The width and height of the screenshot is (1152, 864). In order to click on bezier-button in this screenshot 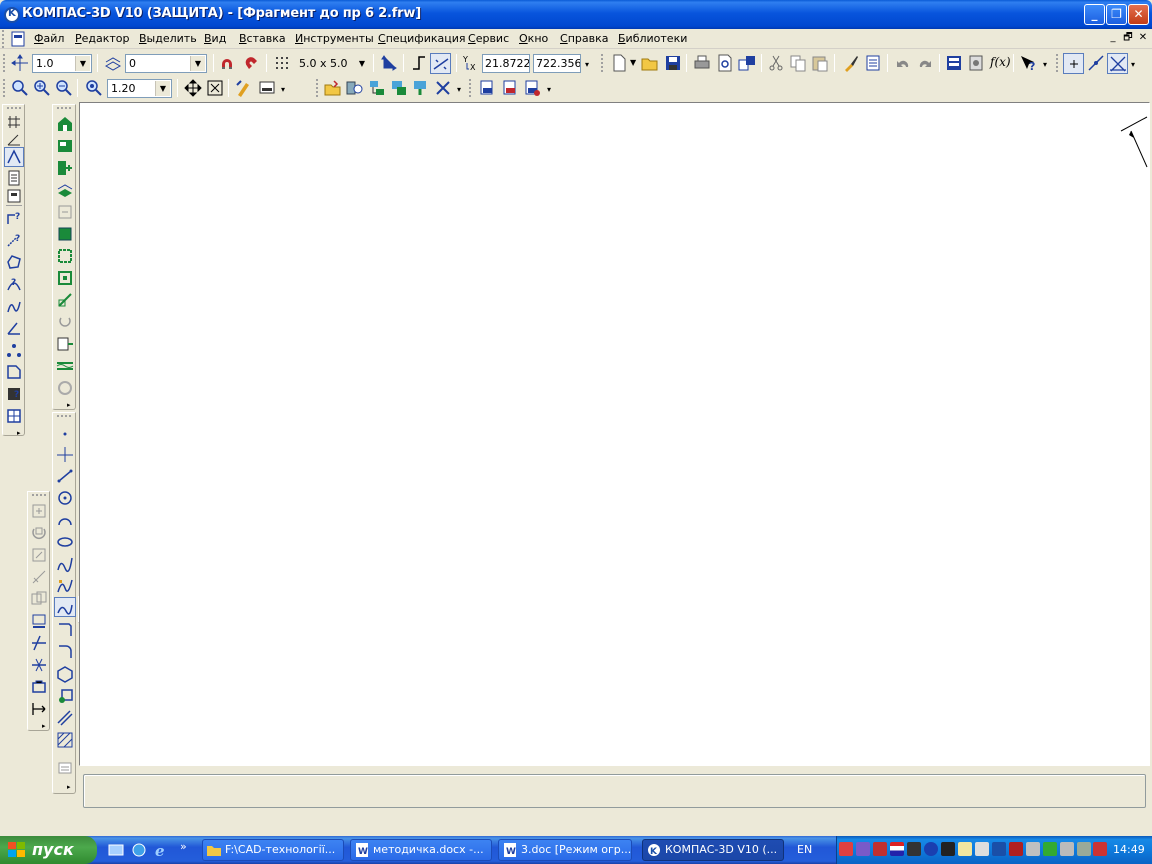, I will do `click(65, 607)`.